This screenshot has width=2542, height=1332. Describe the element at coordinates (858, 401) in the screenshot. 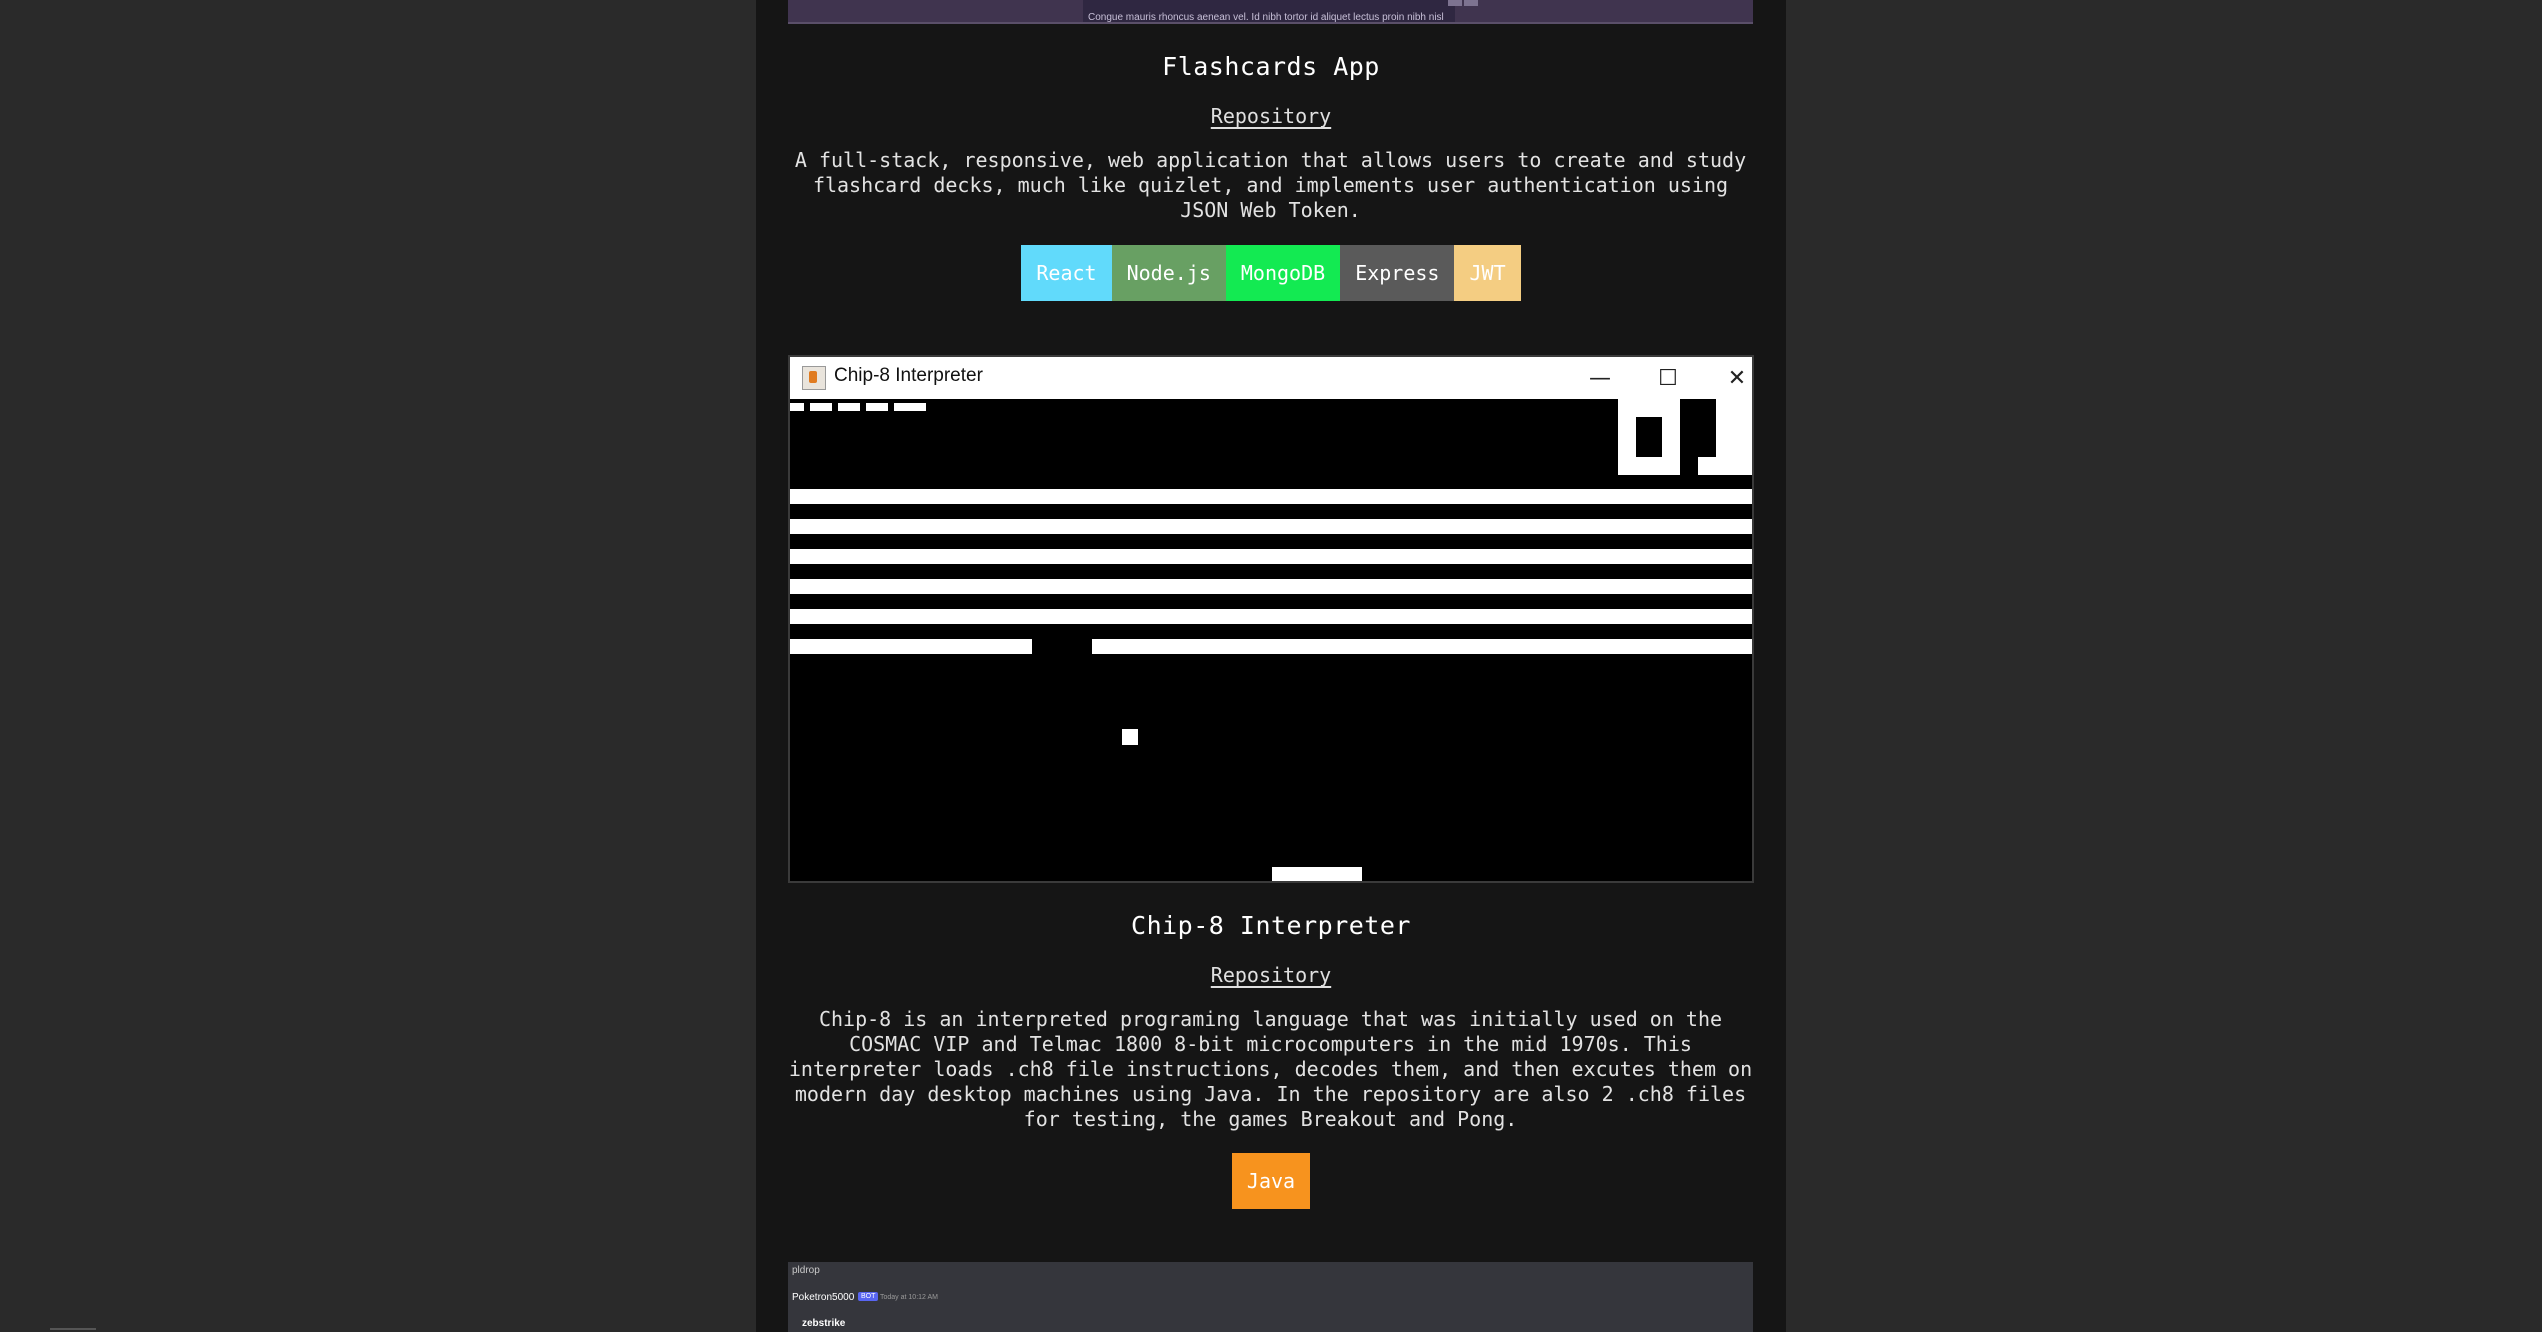

I see `lives-top` at that location.